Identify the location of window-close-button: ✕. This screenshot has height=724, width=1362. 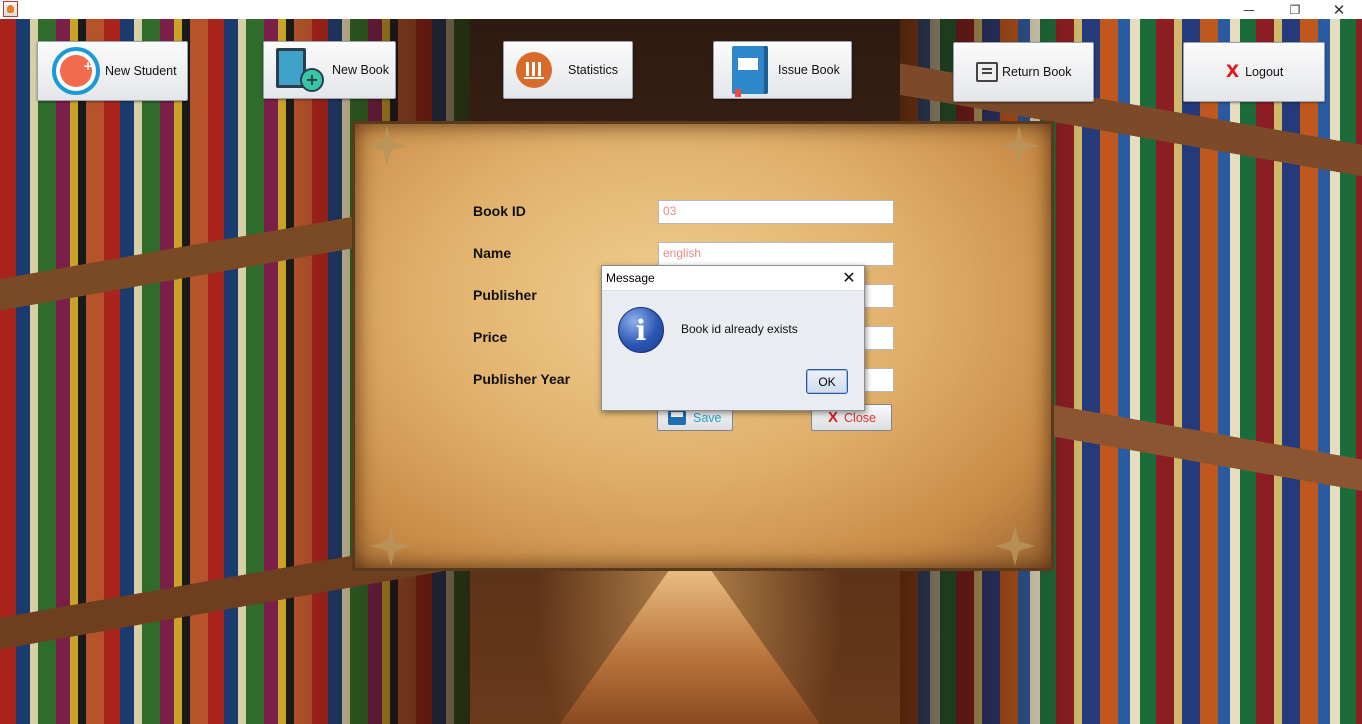
(1339, 9).